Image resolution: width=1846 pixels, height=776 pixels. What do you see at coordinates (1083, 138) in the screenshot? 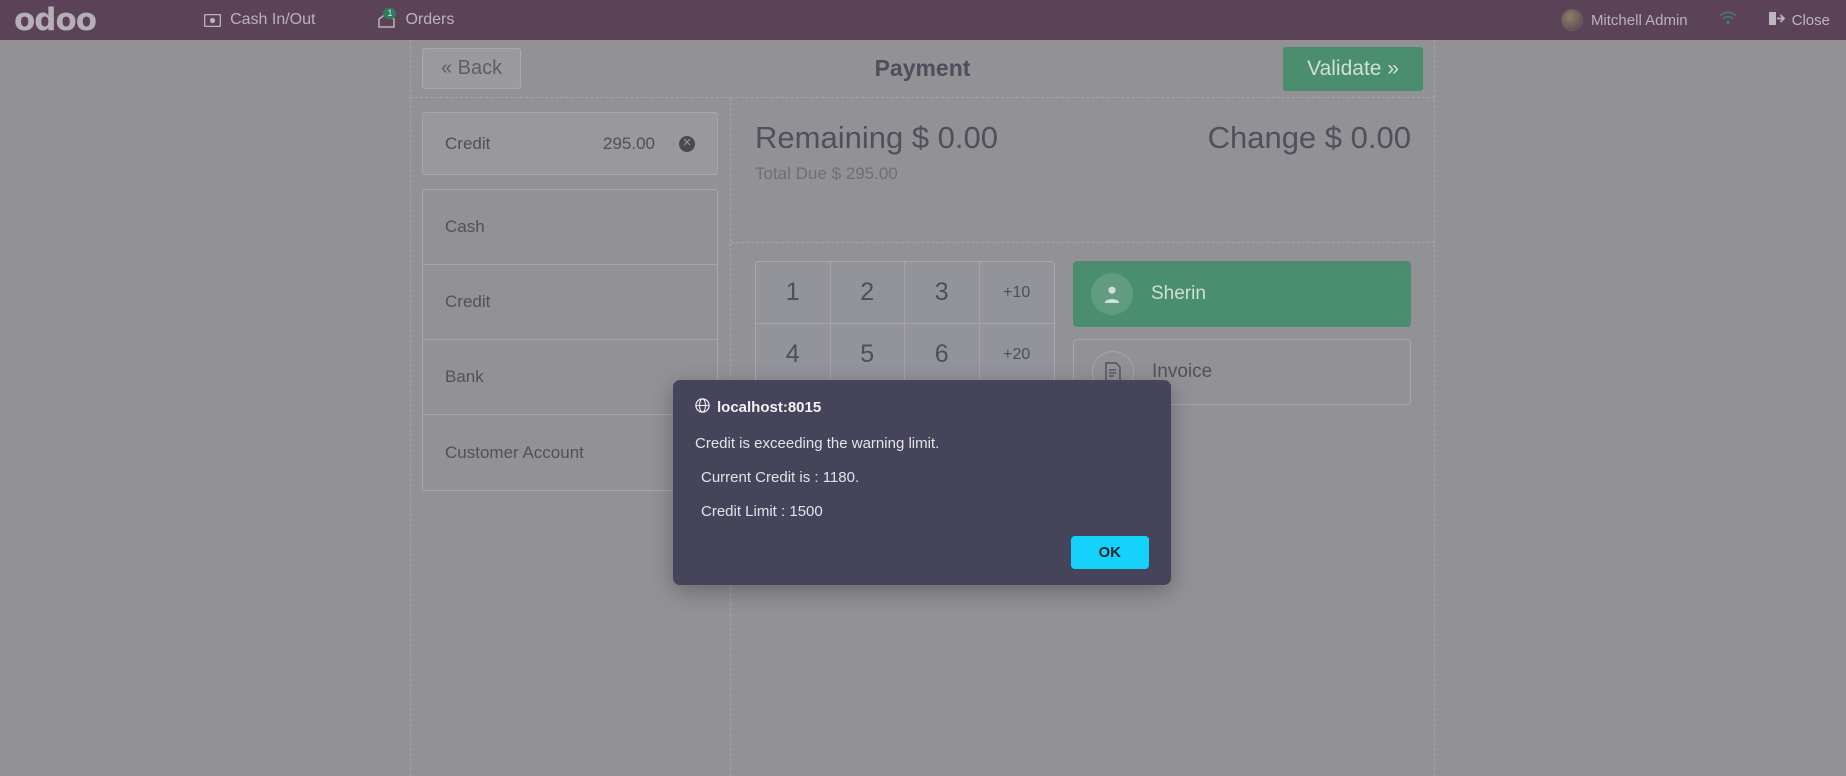
I see `totals-row: Remaining $ 0.00 Change $ 0.00` at bounding box center [1083, 138].